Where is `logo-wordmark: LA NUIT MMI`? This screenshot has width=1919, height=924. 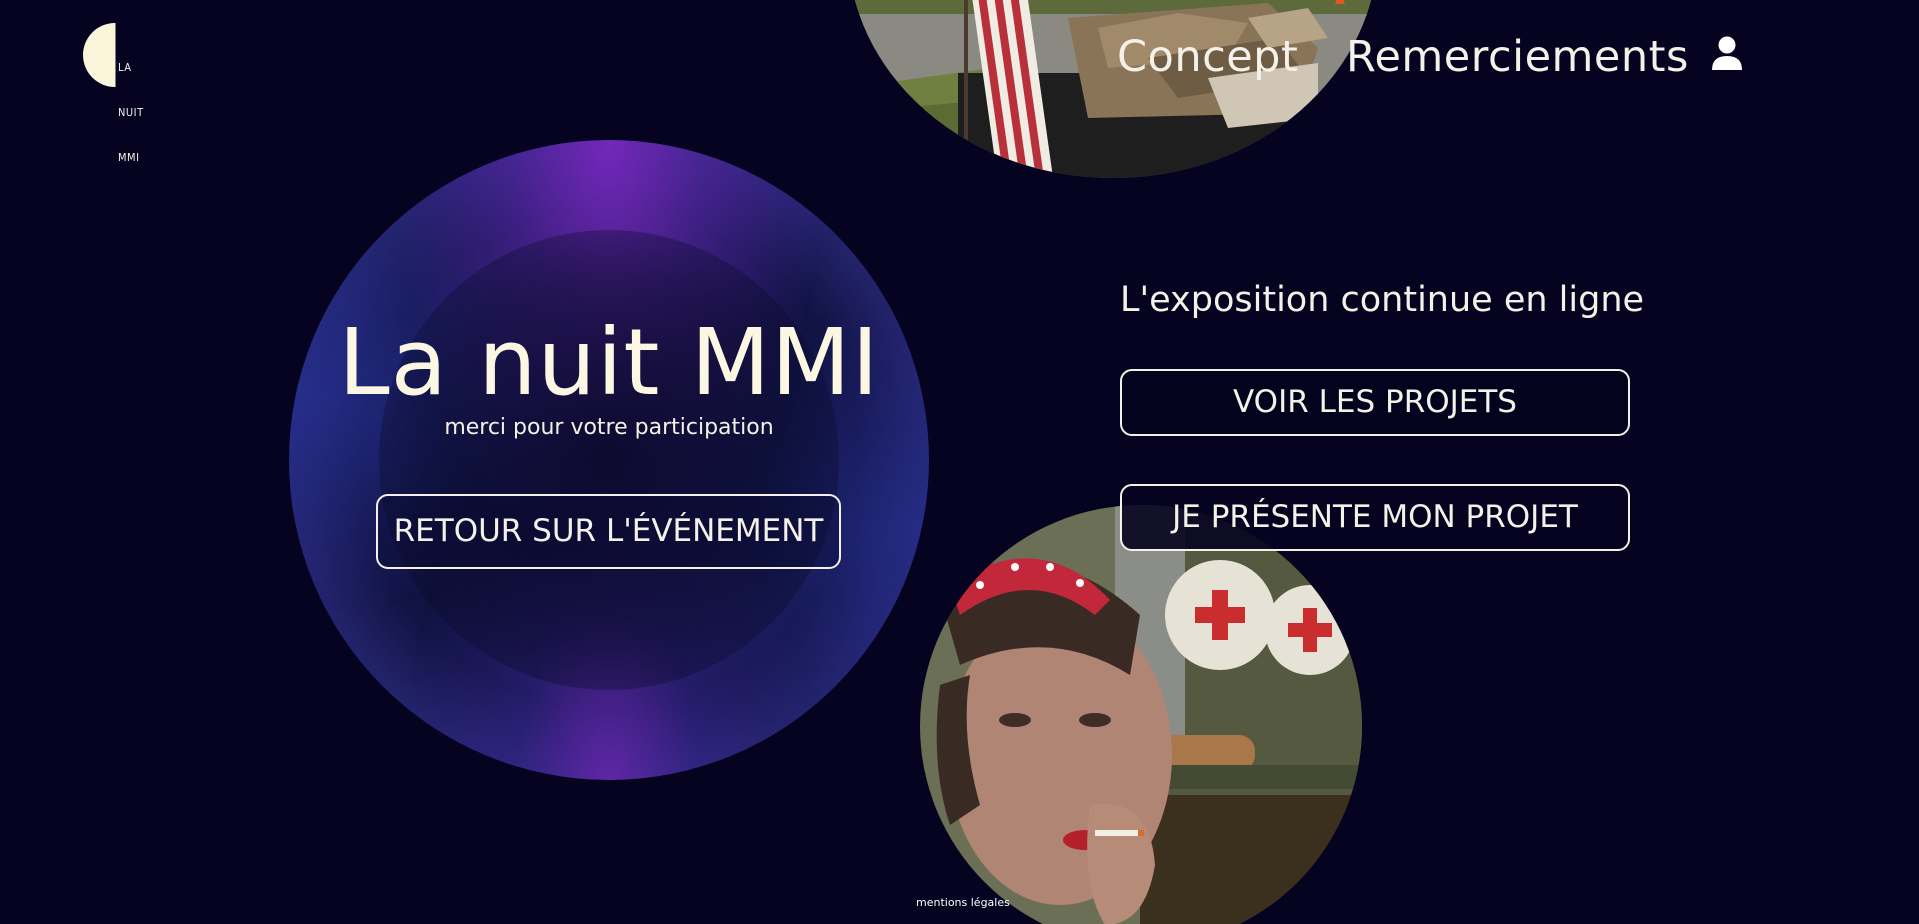
logo-wordmark: LA NUIT MMI is located at coordinates (131, 112).